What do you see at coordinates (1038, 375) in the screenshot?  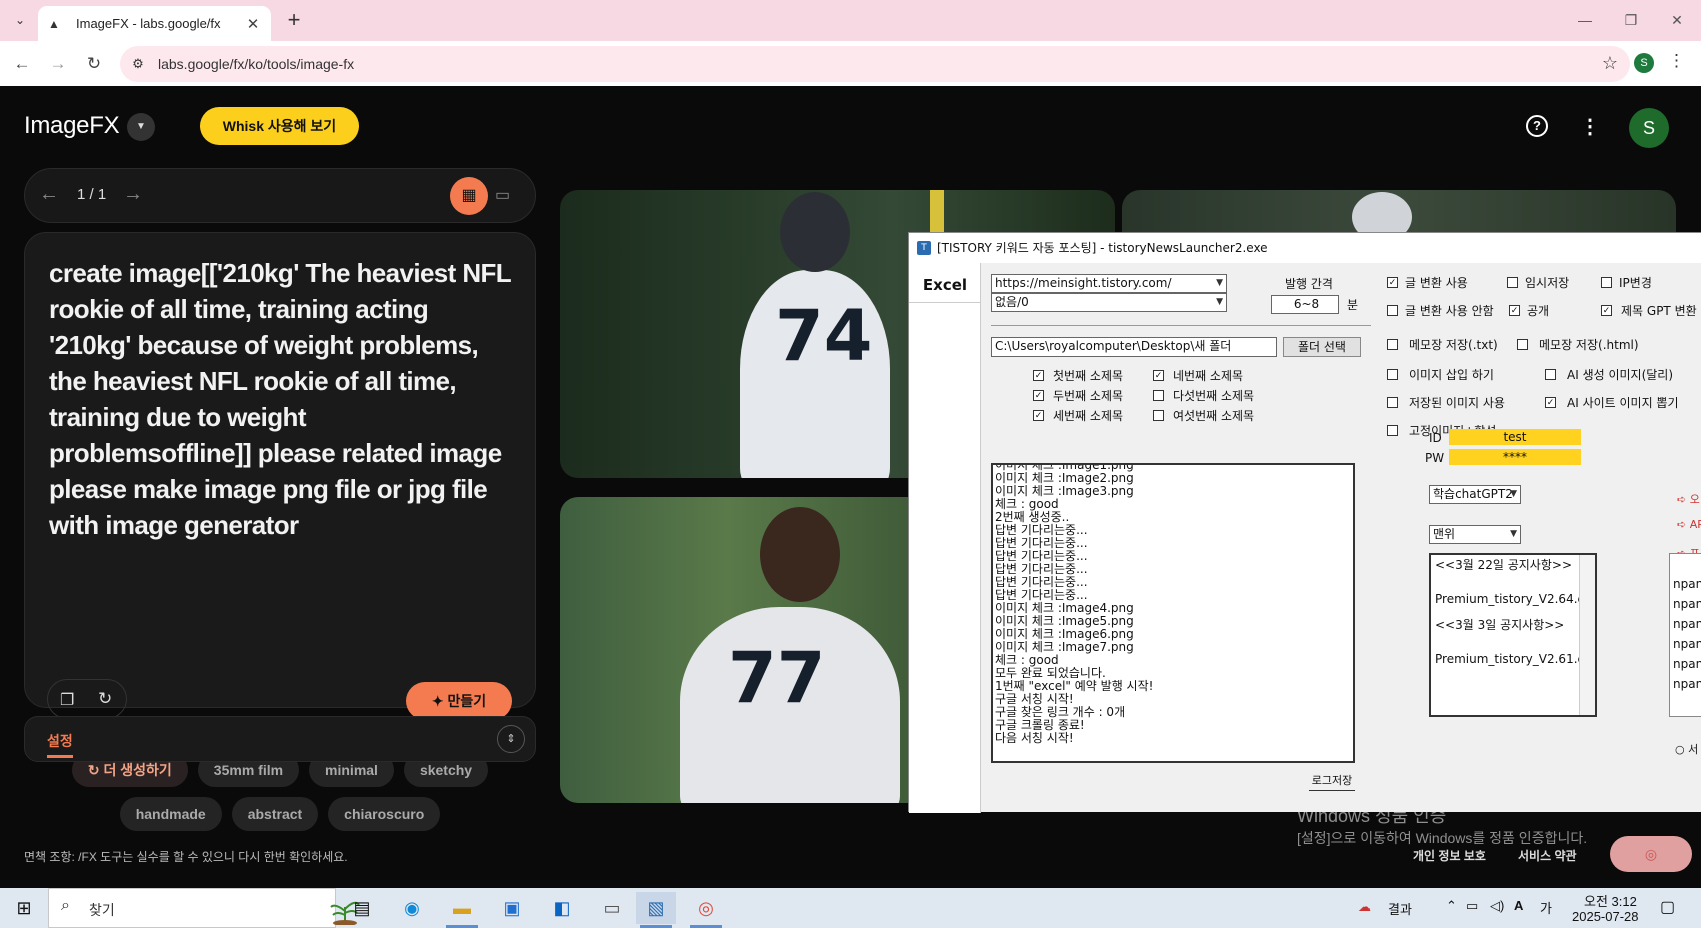 I see `subtitle-1-checkbox: ✓` at bounding box center [1038, 375].